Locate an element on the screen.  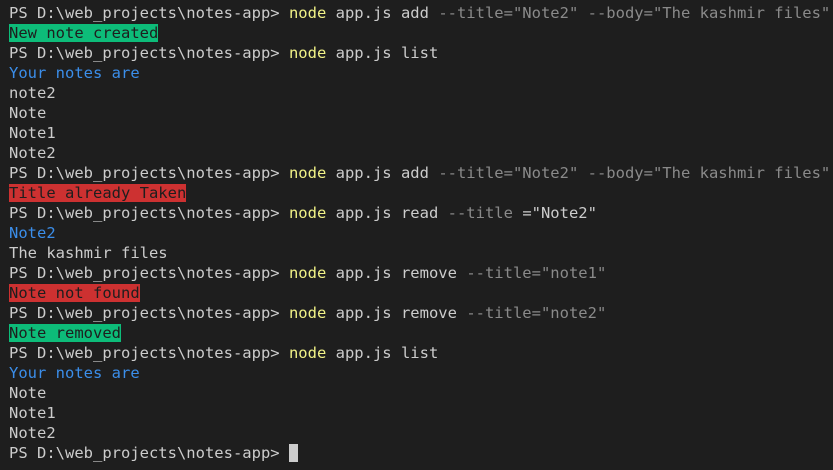
error-message: Note not found is located at coordinates (74, 293).